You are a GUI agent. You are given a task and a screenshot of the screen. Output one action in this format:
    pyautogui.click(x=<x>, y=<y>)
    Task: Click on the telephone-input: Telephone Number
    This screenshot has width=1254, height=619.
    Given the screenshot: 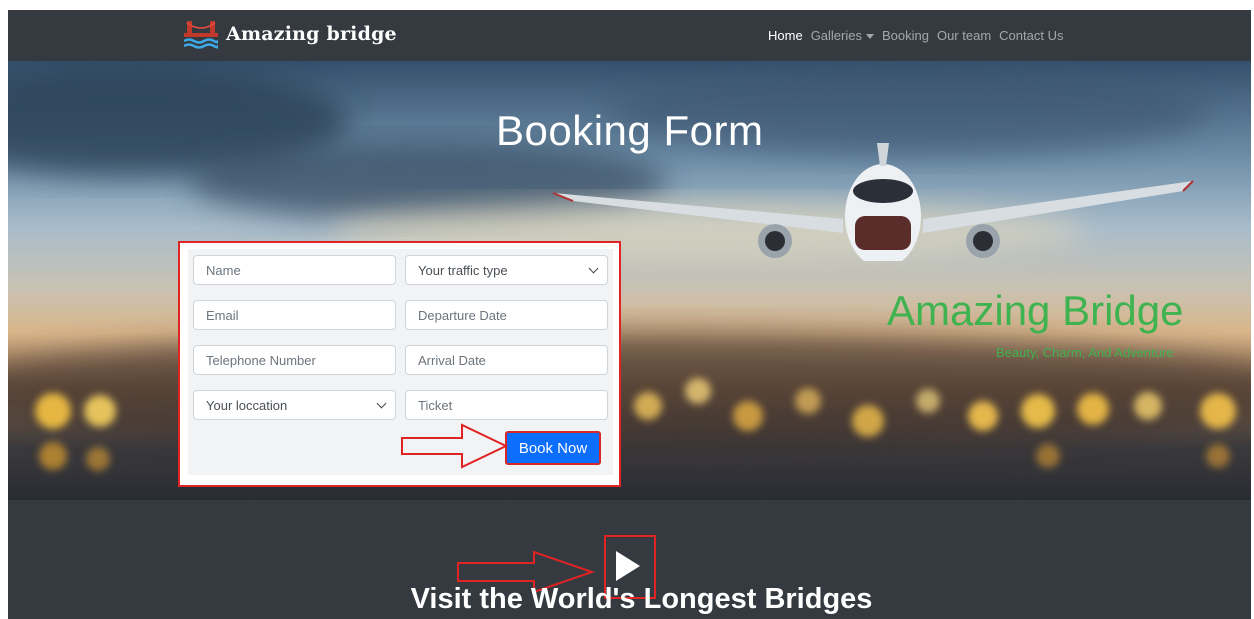 What is the action you would take?
    pyautogui.click(x=294, y=360)
    